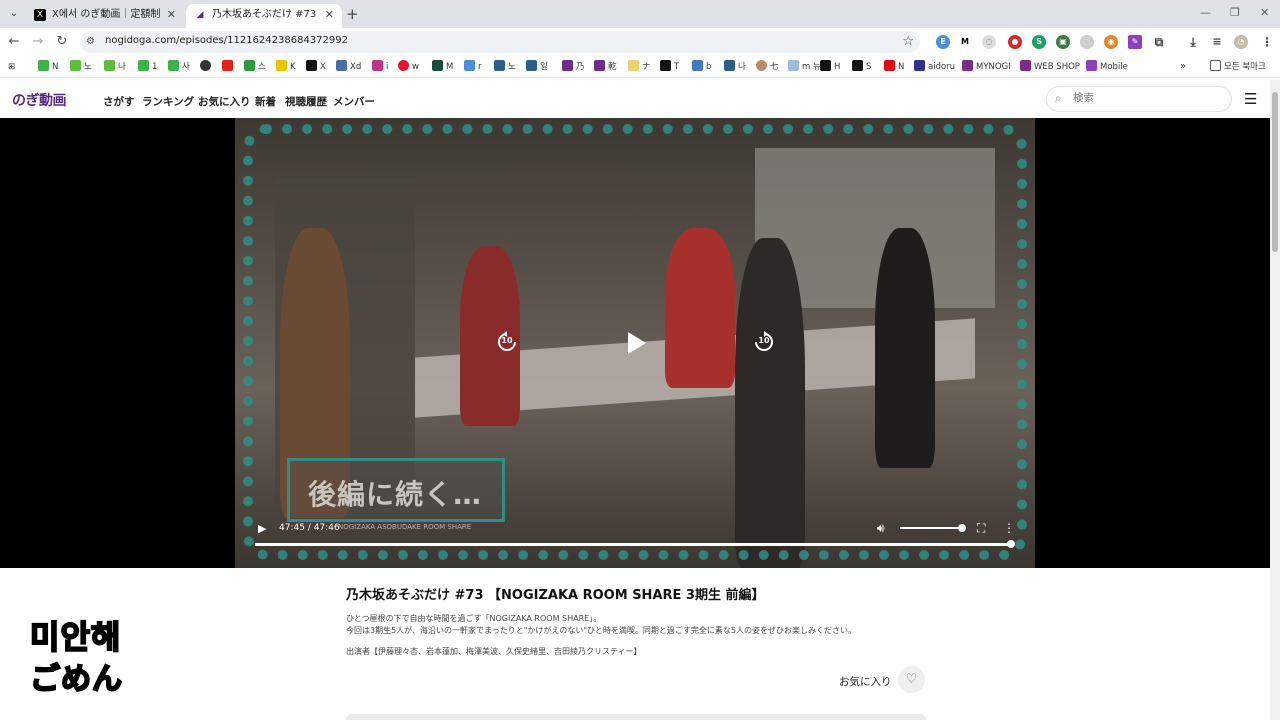 This screenshot has height=720, width=1280. What do you see at coordinates (119, 101) in the screenshot?
I see `nav-link-search: さがす` at bounding box center [119, 101].